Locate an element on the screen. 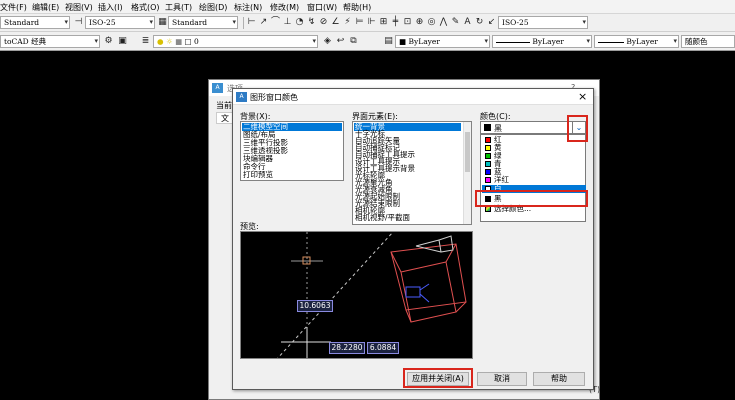 This screenshot has height=400, width=735. mleader-style-value: ISO-25 is located at coordinates (515, 22).